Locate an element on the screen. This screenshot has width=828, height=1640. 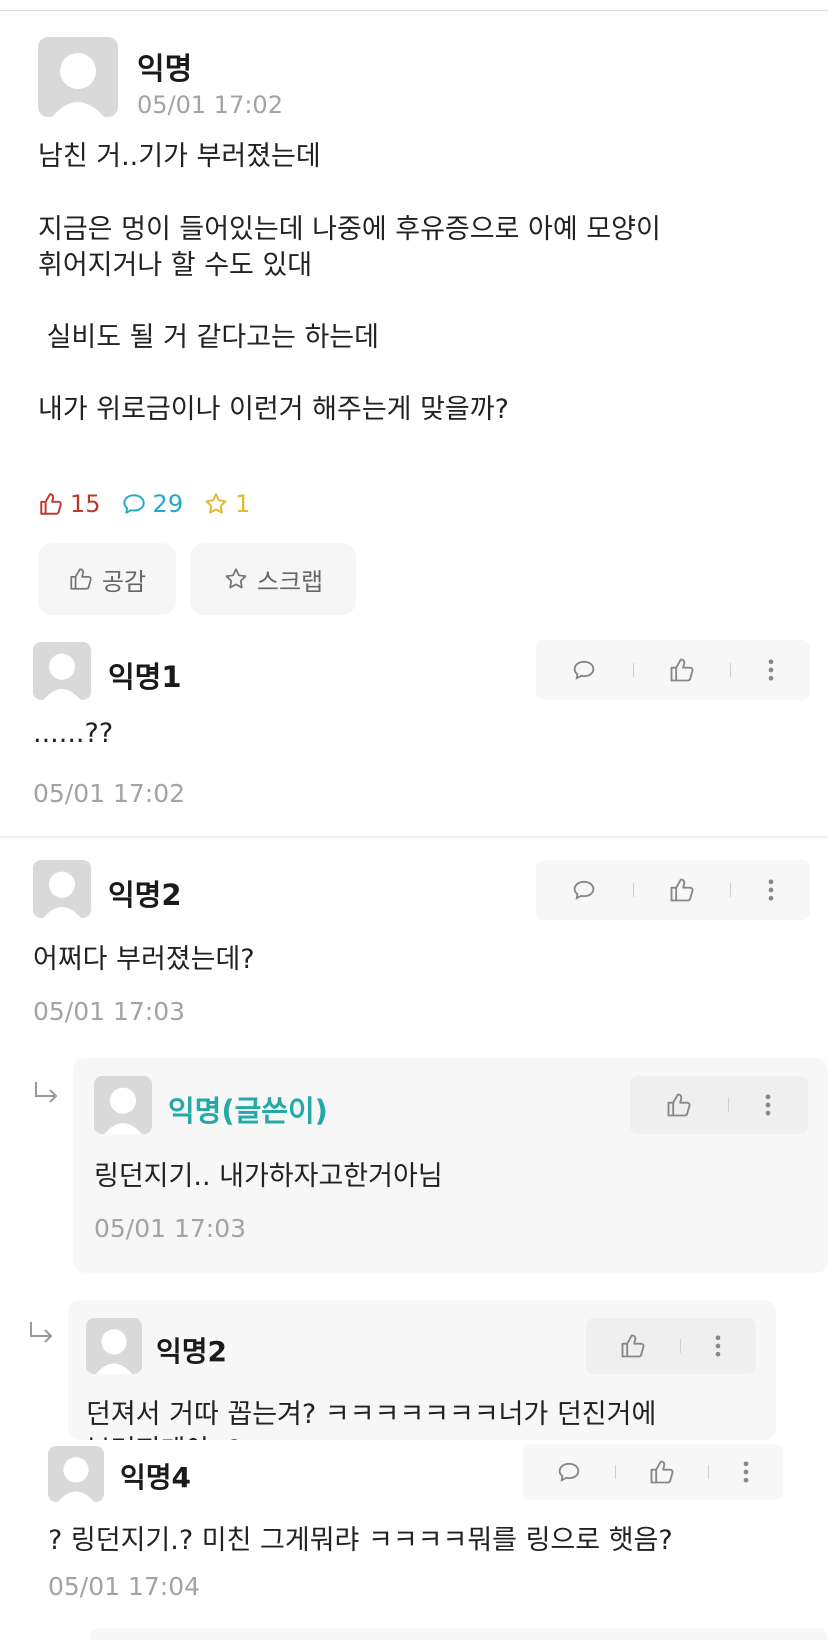
reply-text: 링던지기.. 내가하자고한거아님 is located at coordinates (268, 1176).